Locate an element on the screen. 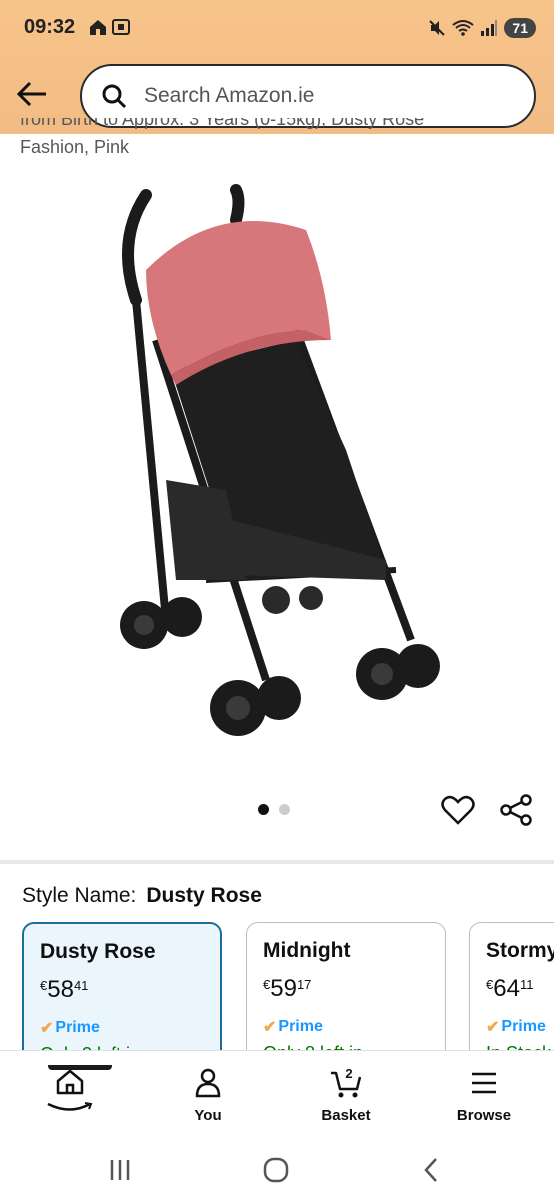 This screenshot has width=554, height=1200. basket-count: 2 is located at coordinates (348, 1073).